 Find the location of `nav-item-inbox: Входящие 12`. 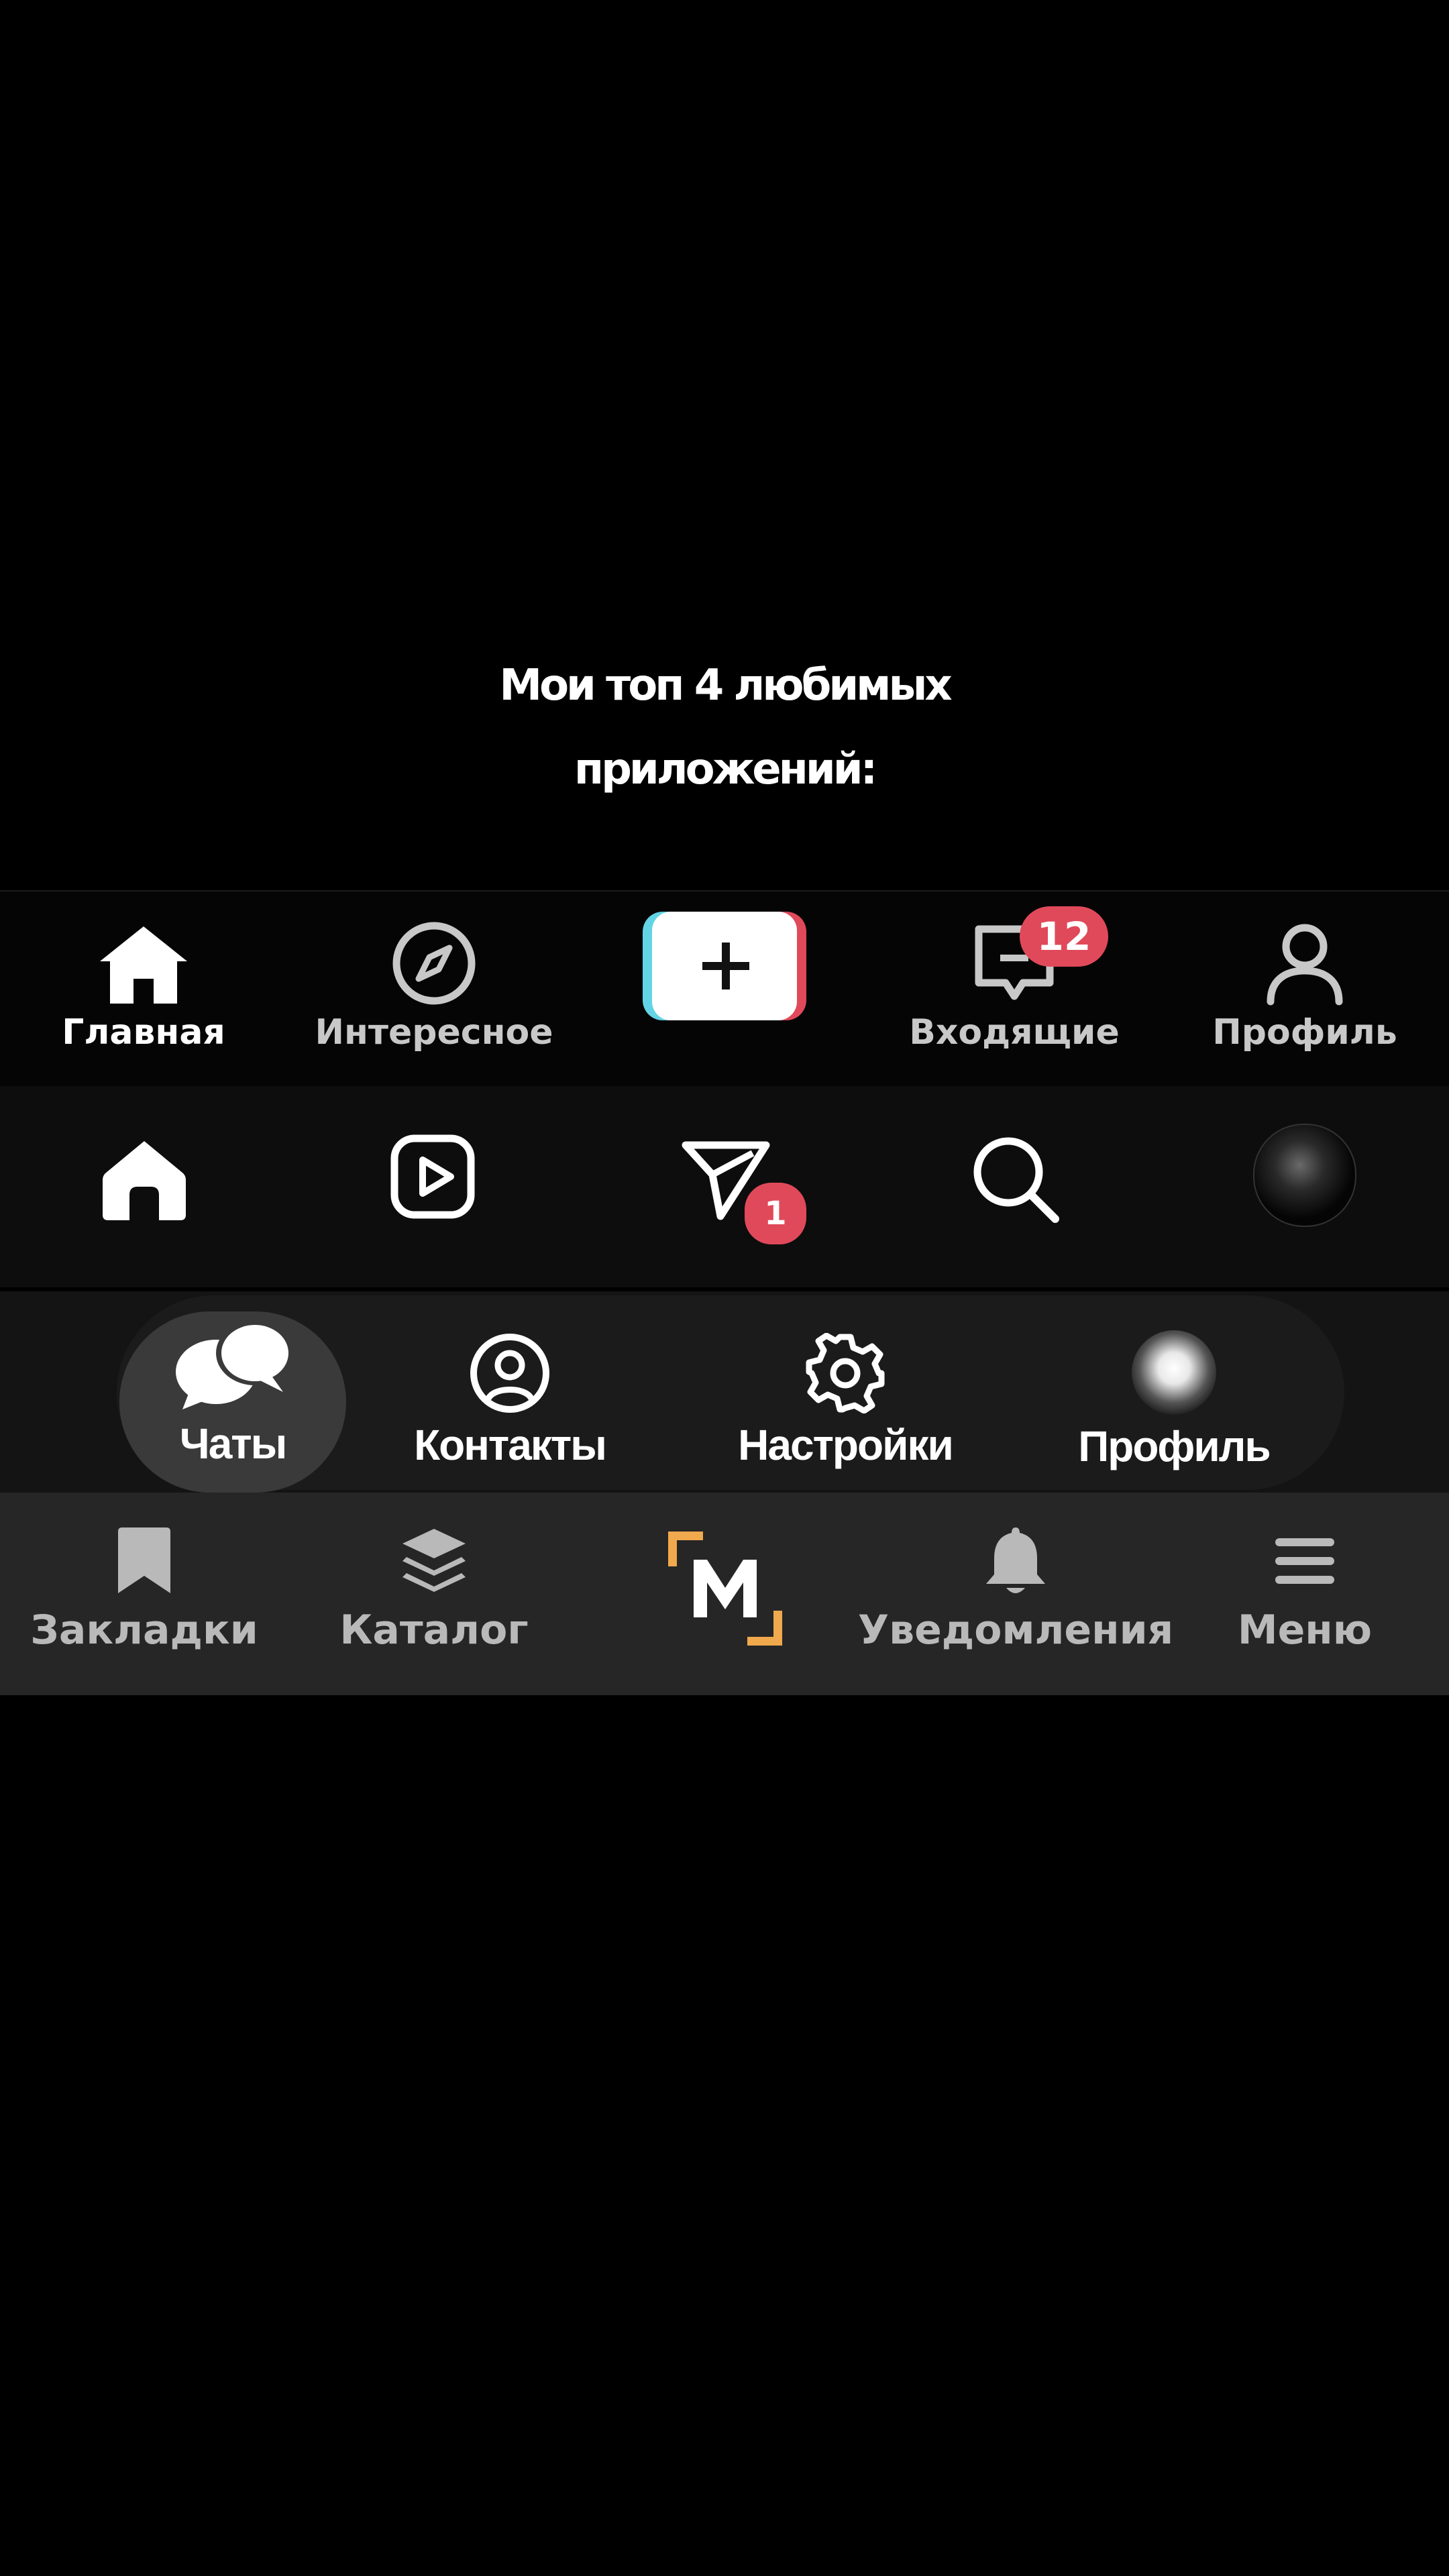

nav-item-inbox: Входящие 12 is located at coordinates (1014, 979).